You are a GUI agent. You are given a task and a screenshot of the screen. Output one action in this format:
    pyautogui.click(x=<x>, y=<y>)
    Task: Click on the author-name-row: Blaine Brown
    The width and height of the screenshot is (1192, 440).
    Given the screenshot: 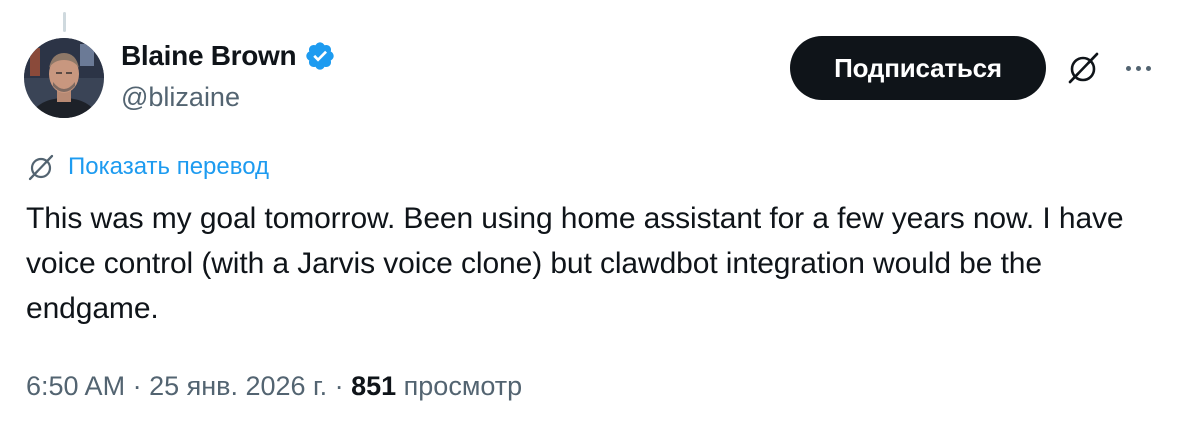 What is the action you would take?
    pyautogui.click(x=228, y=56)
    